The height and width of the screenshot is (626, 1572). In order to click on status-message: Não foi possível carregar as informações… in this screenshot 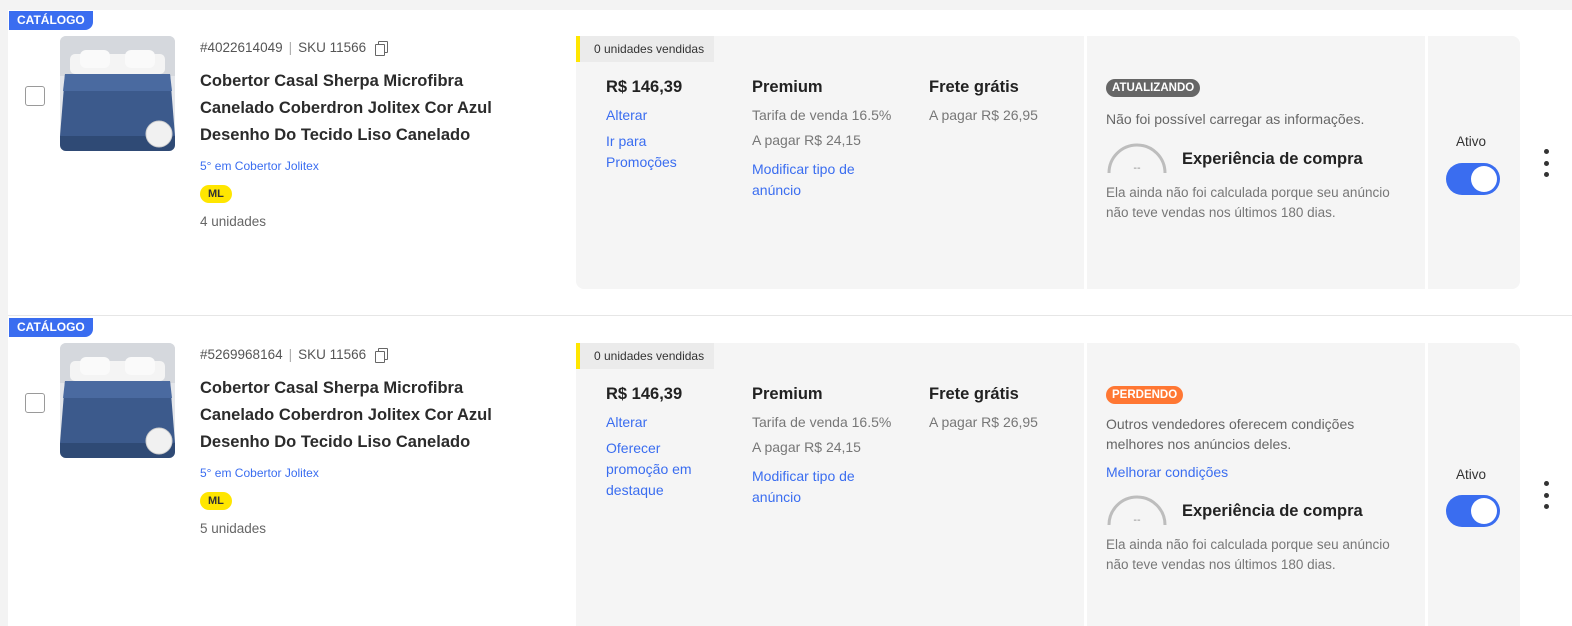, I will do `click(1235, 119)`.